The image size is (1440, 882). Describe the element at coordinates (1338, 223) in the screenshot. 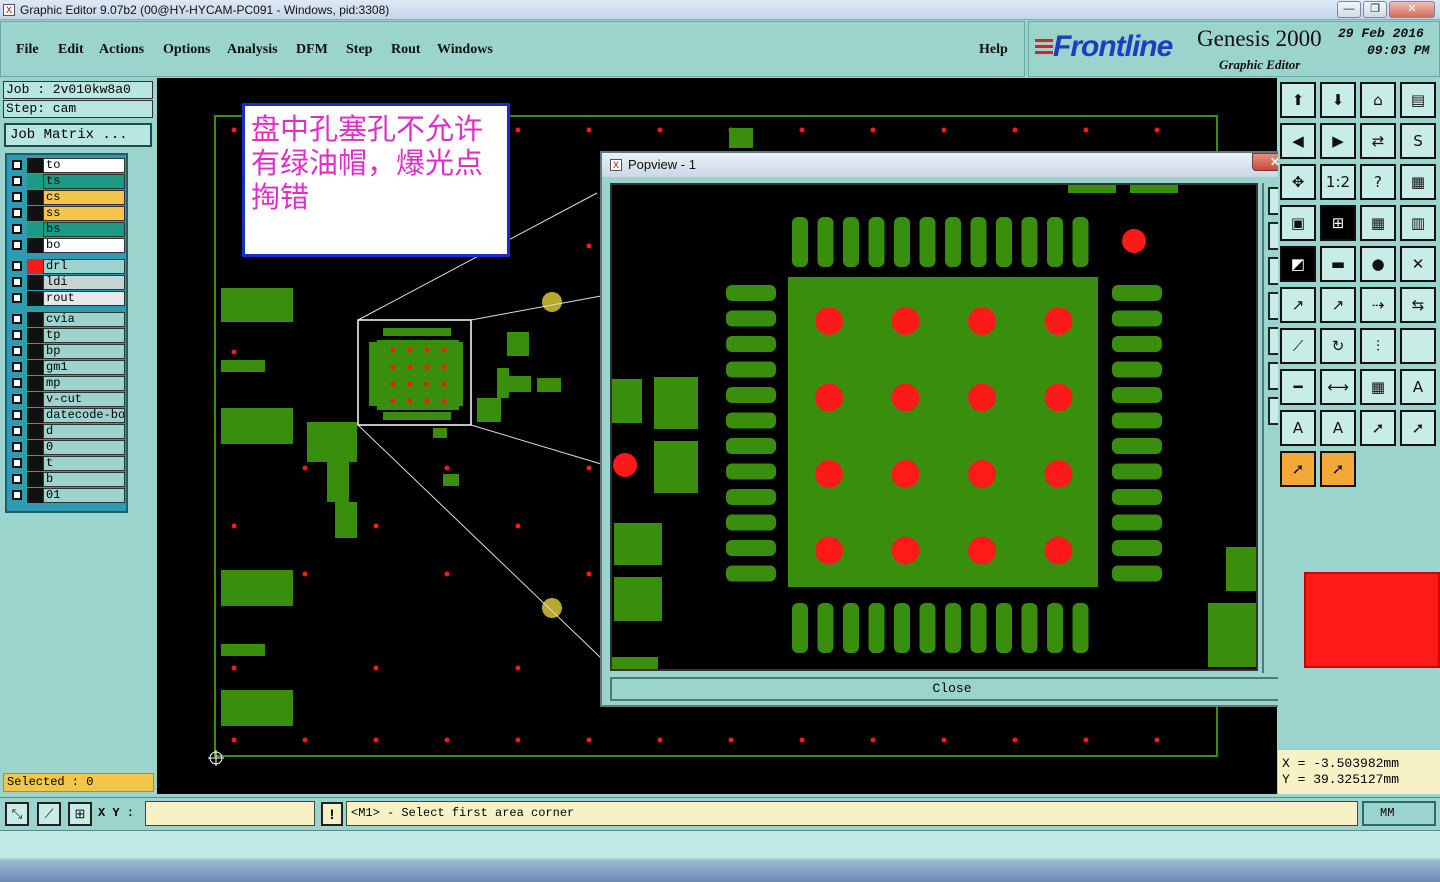

I see `table-icon: ⊞` at that location.